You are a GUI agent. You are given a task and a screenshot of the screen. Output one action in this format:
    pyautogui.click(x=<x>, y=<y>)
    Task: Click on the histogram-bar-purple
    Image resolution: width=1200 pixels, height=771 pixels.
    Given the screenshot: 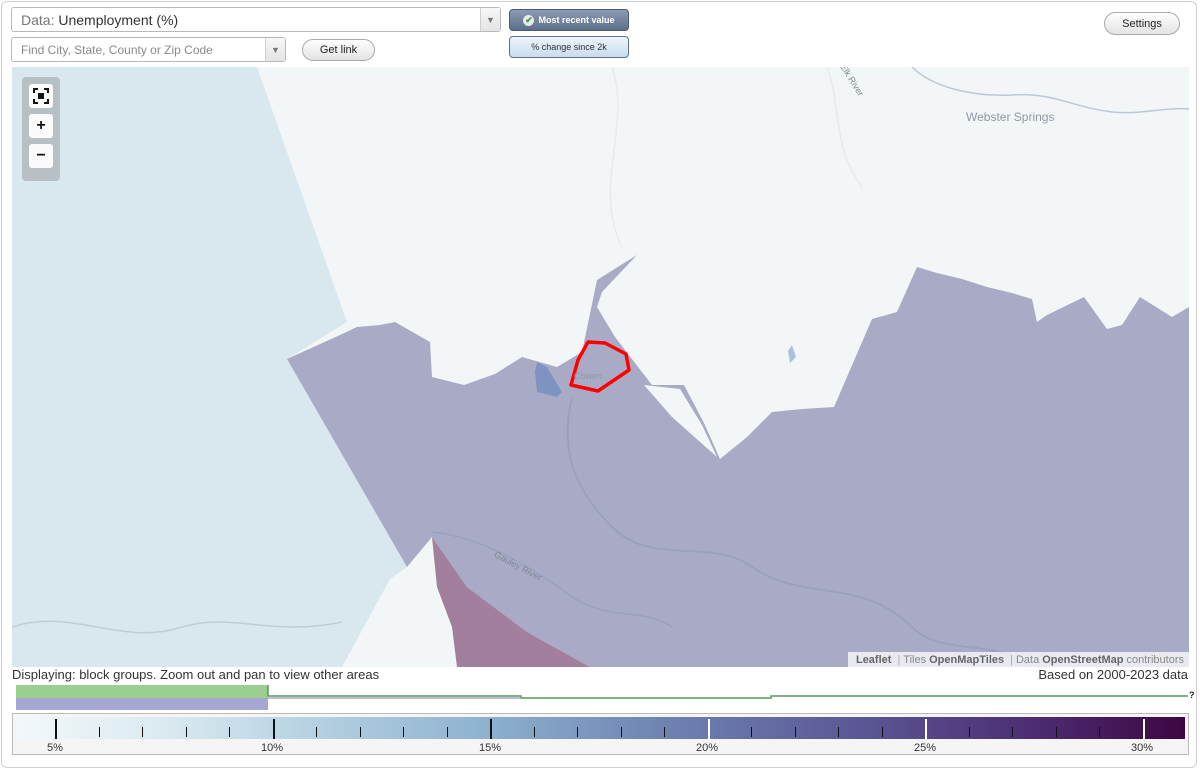 What is the action you would take?
    pyautogui.click(x=142, y=704)
    